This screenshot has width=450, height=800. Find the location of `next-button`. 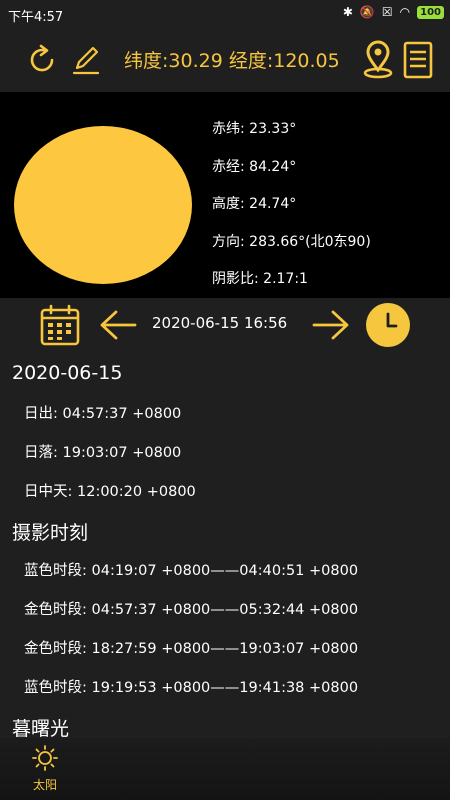

next-button is located at coordinates (331, 325).